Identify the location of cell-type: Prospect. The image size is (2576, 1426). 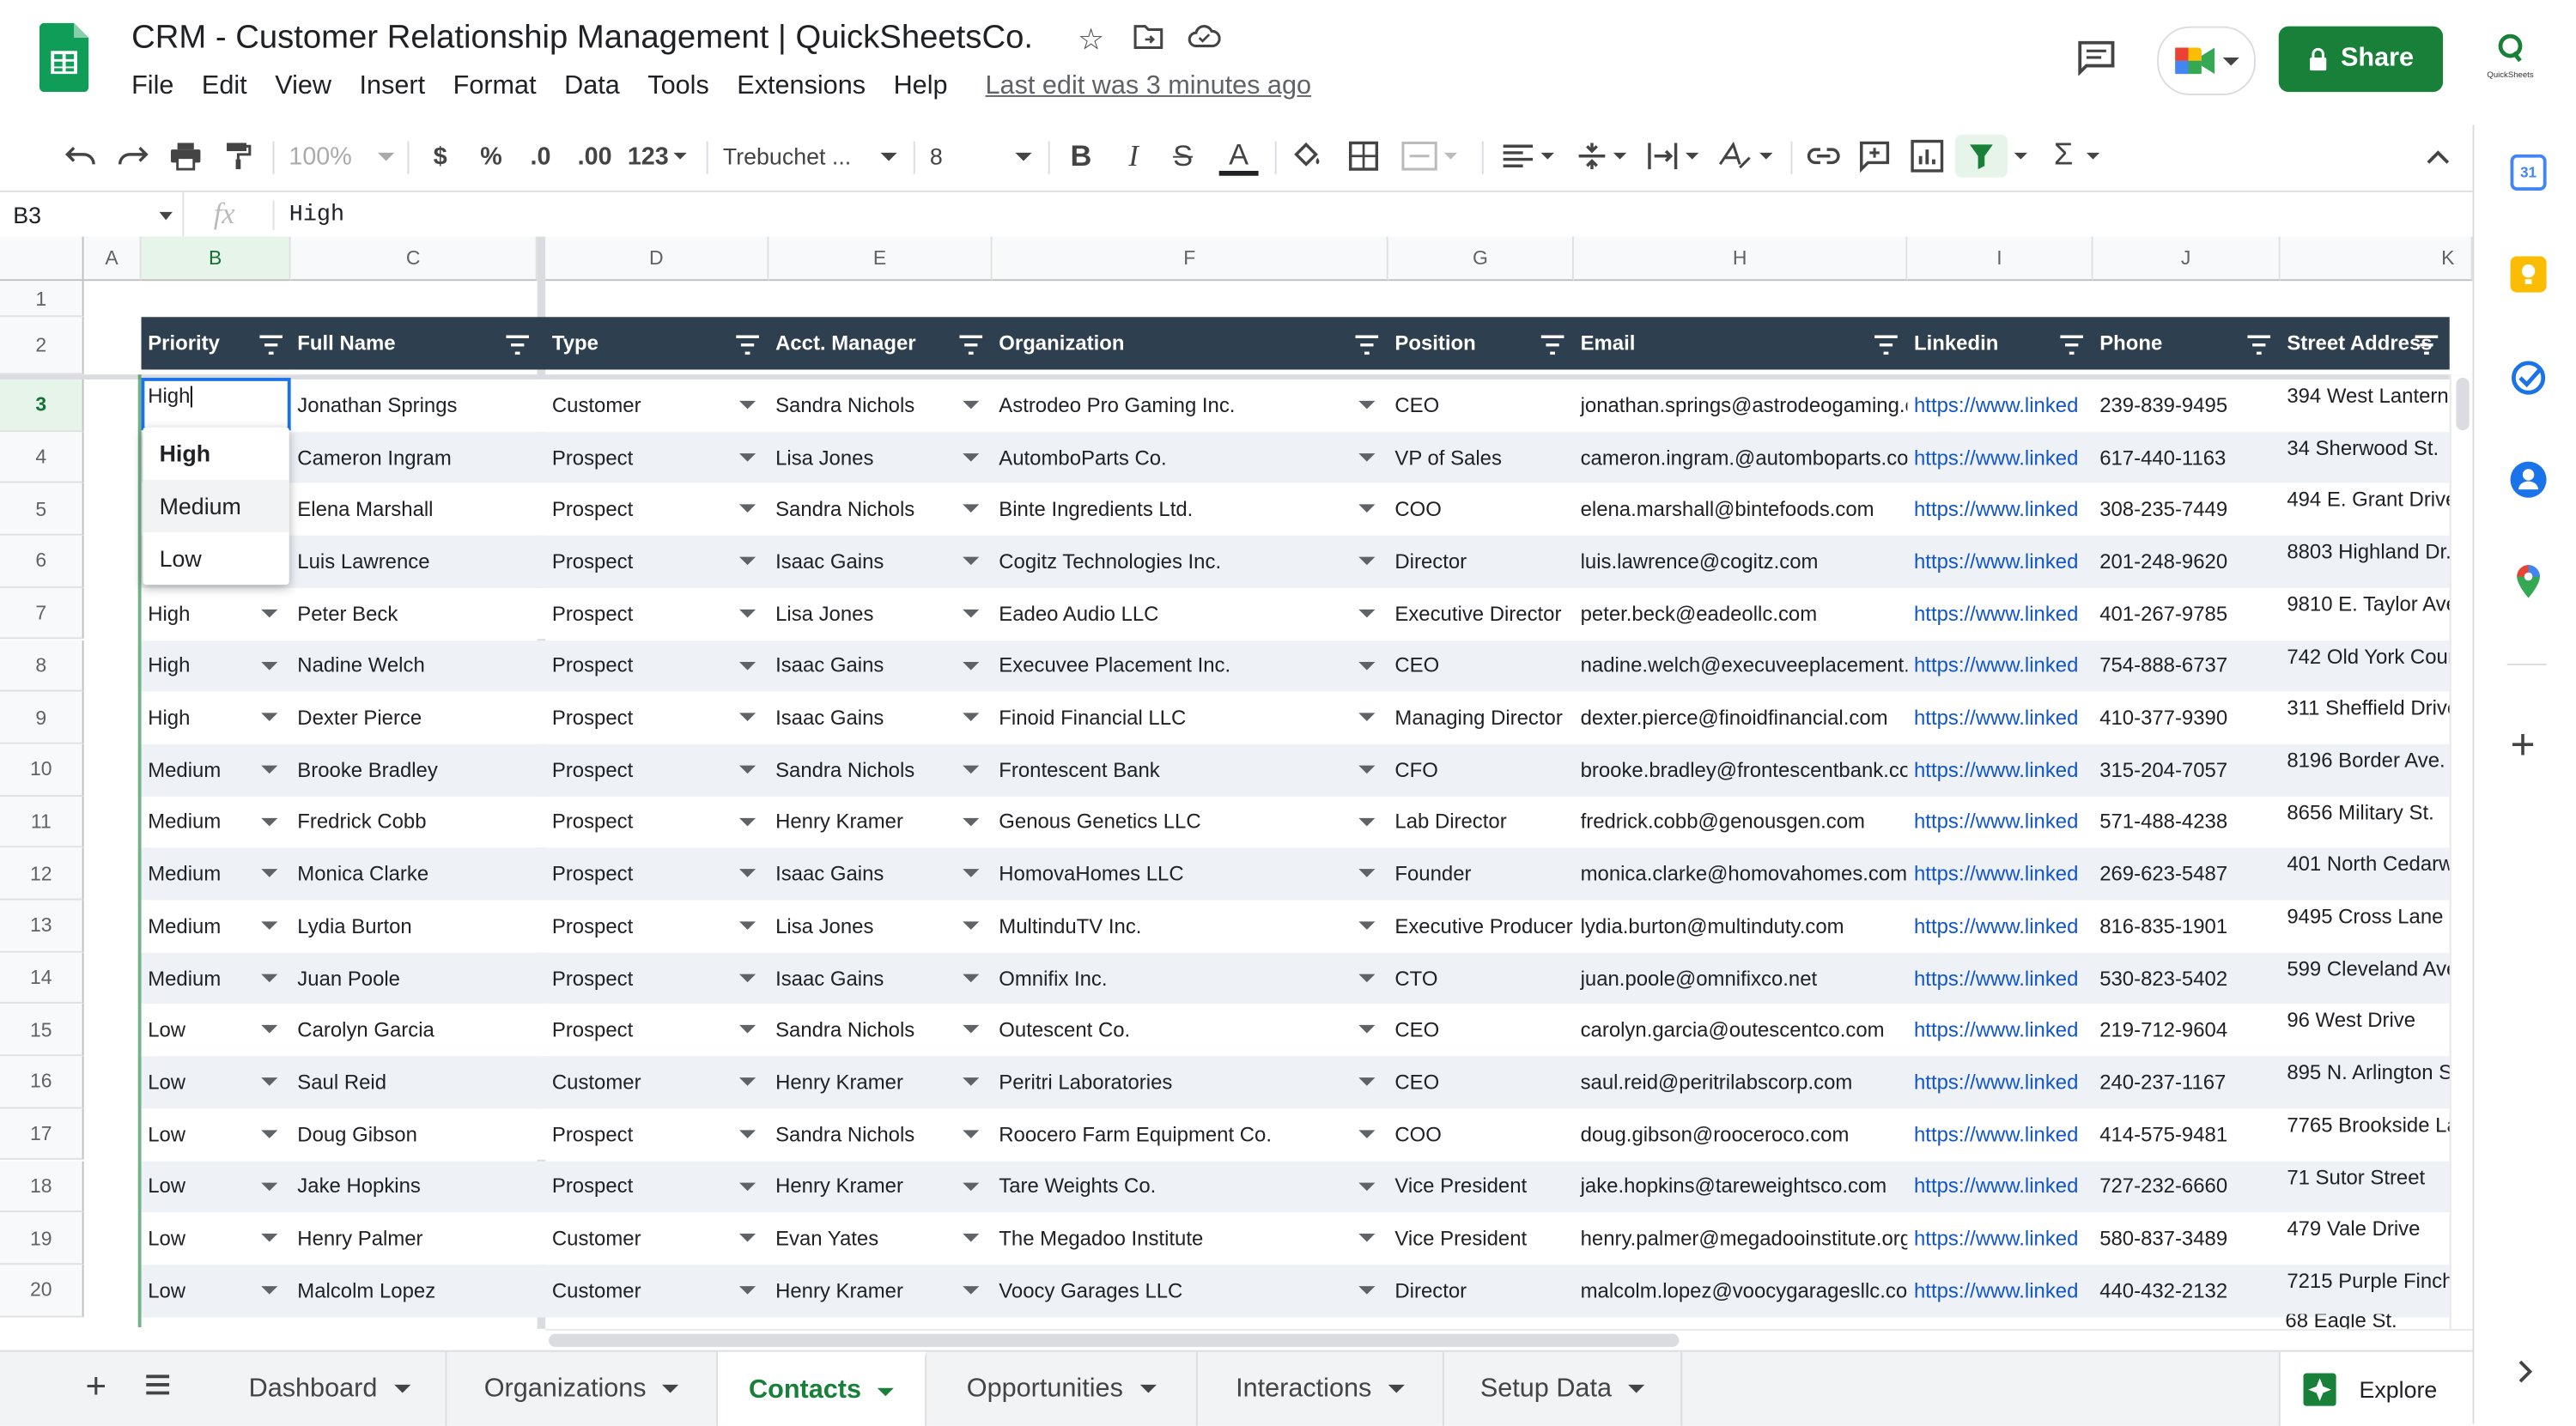
(592, 665).